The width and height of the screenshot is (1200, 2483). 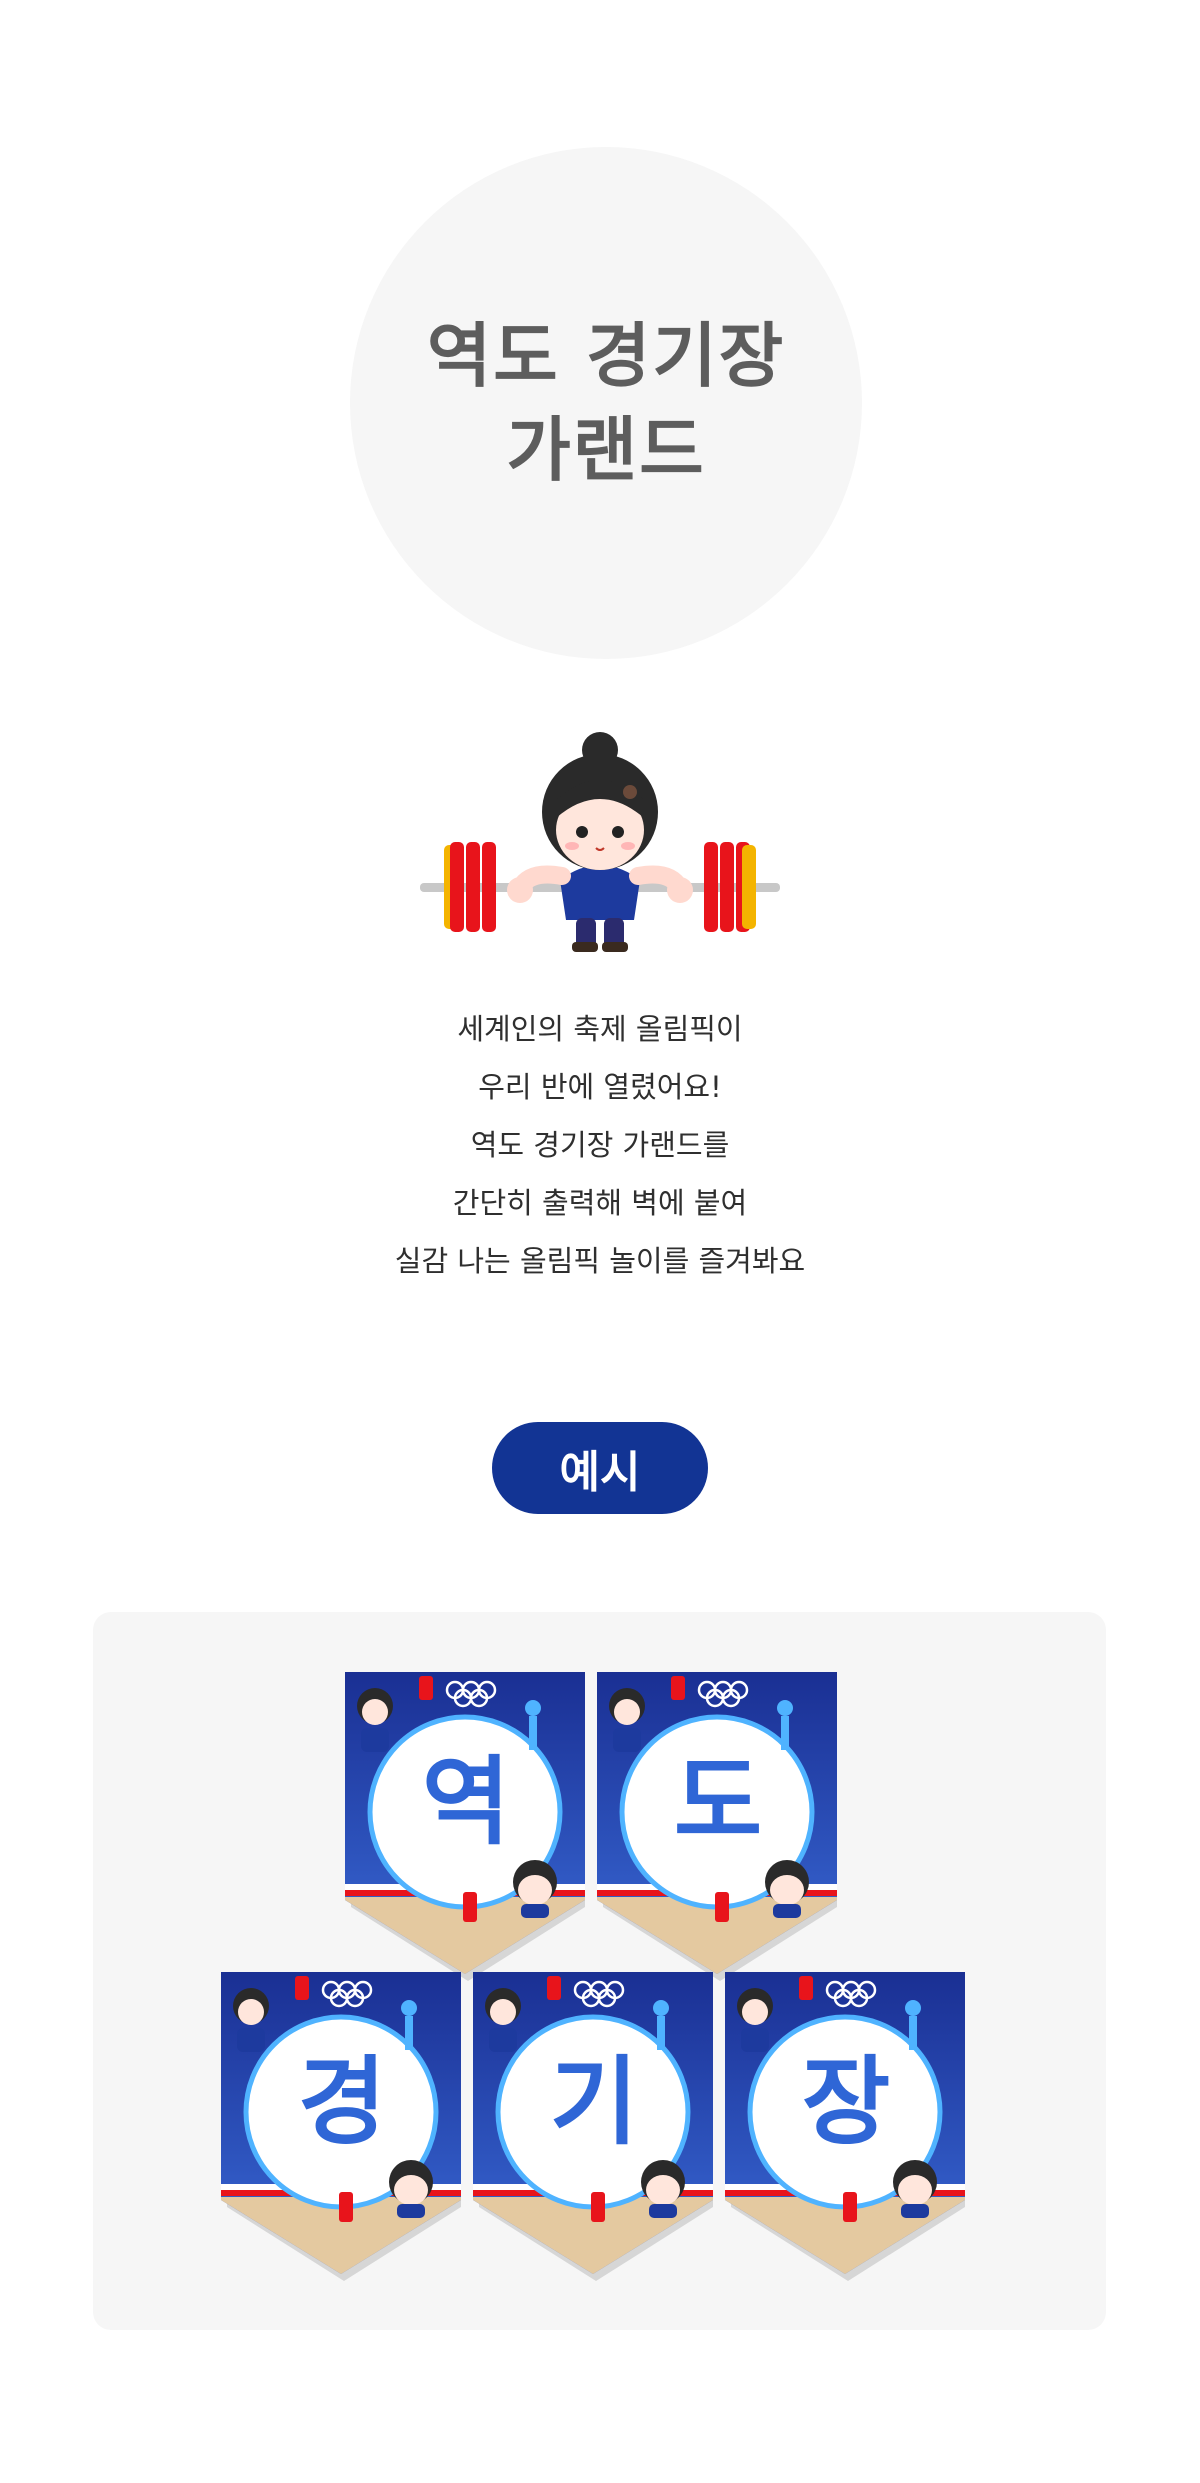 I want to click on title-badge: 역도 경기장 가랜드, so click(x=606, y=403).